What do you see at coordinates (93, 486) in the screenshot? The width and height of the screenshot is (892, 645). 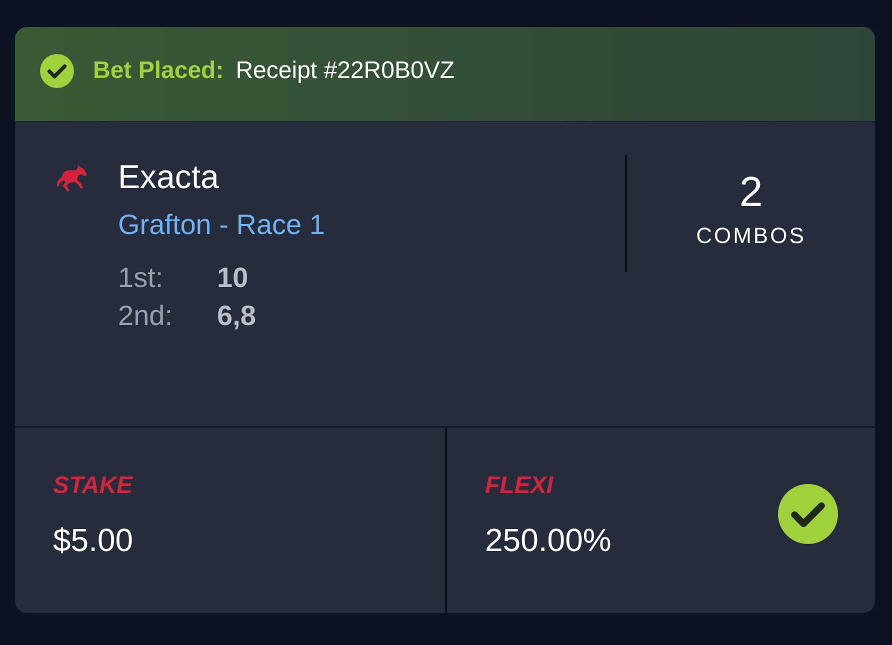 I see `field-label: STAKE` at bounding box center [93, 486].